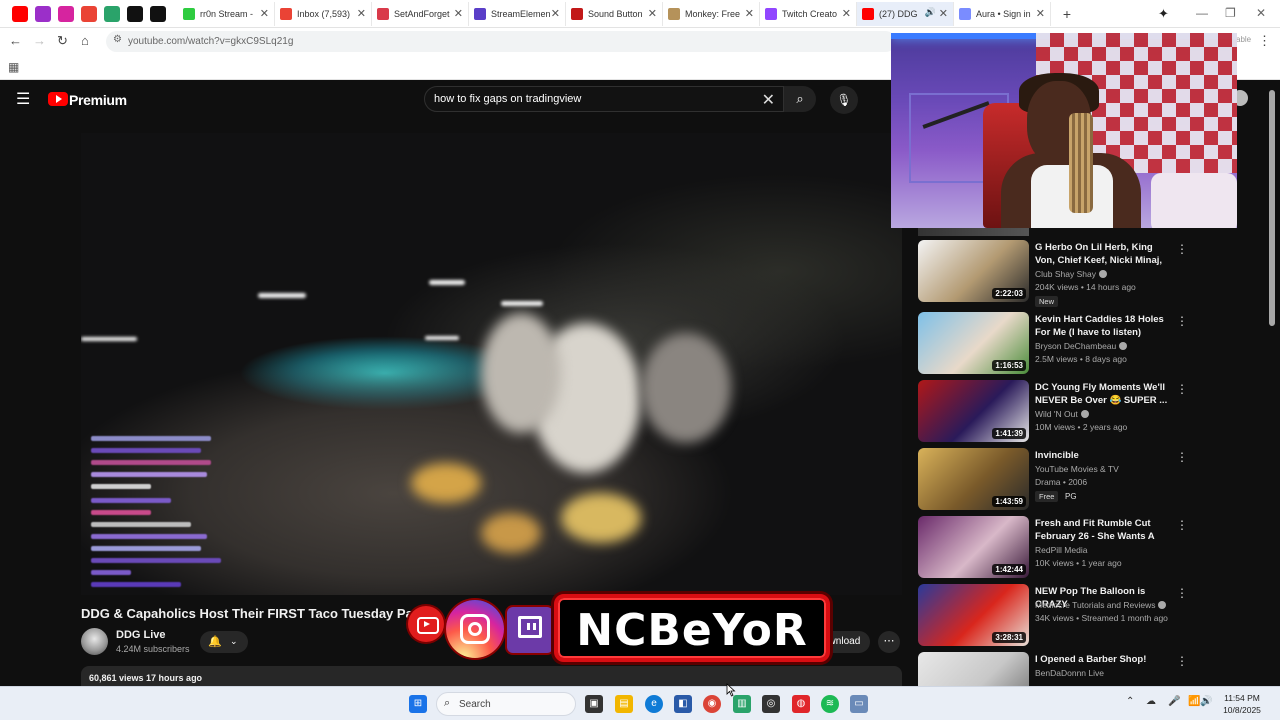 This screenshot has height=720, width=1280. What do you see at coordinates (768, 100) in the screenshot?
I see `clear-search-icon: ✕` at bounding box center [768, 100].